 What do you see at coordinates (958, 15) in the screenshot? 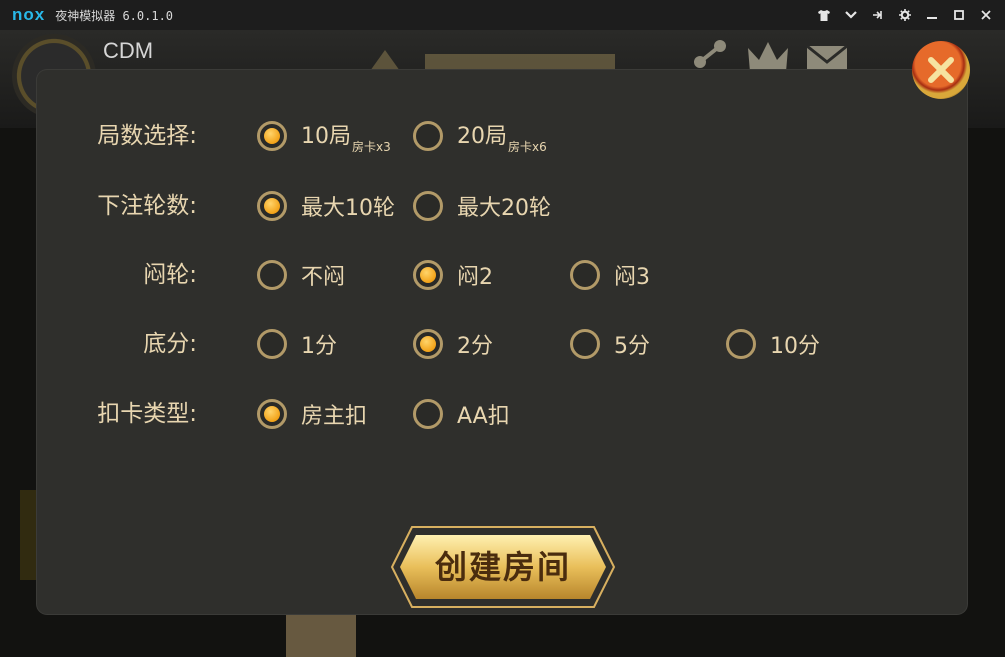
I see `maximize-icon` at bounding box center [958, 15].